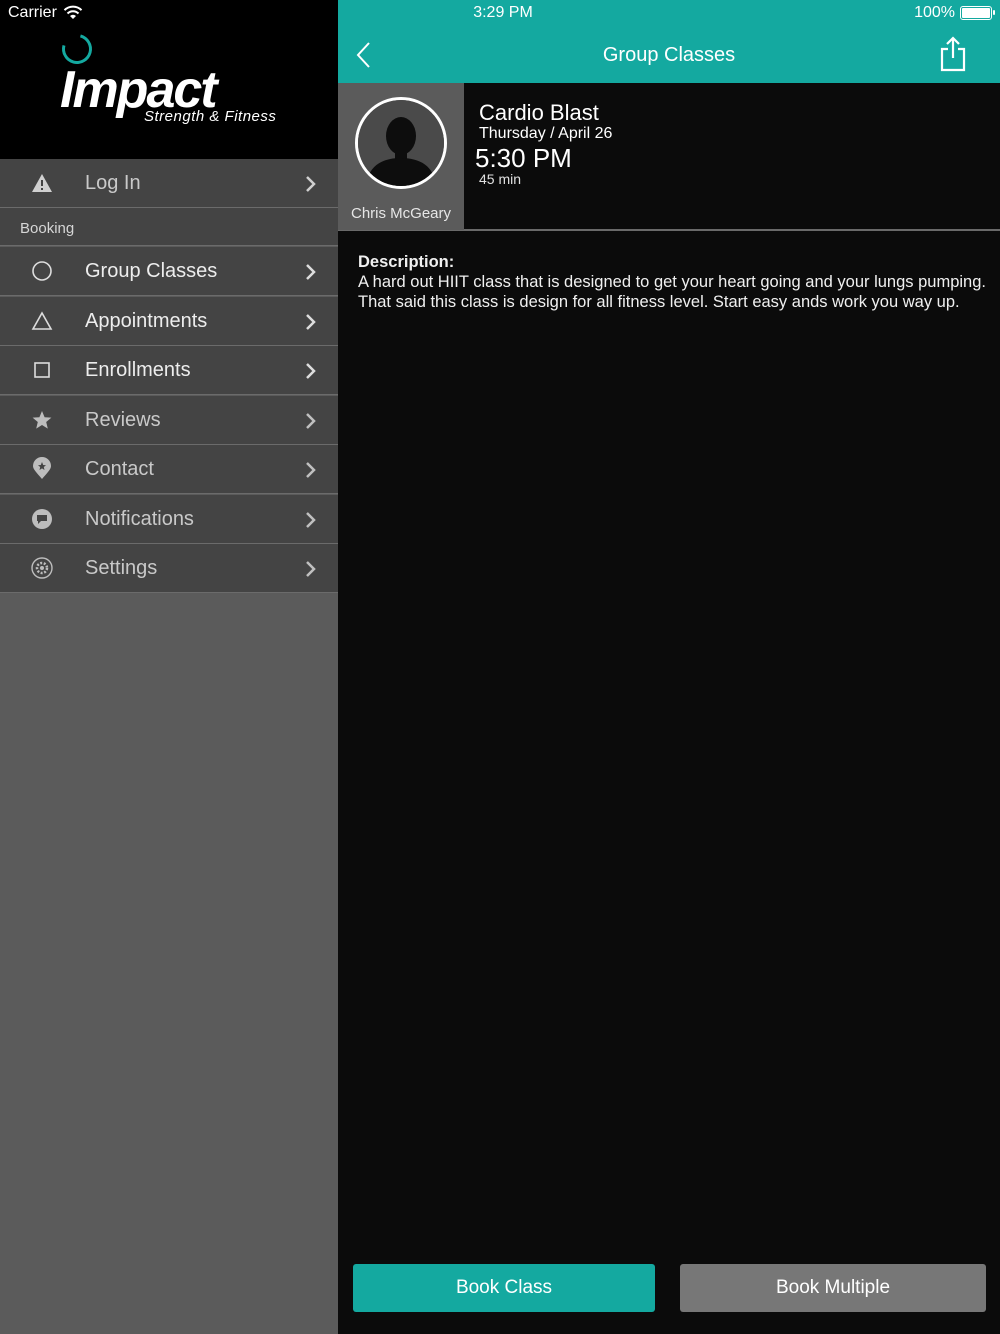 The height and width of the screenshot is (1334, 1000). What do you see at coordinates (169, 420) in the screenshot?
I see `sidebar-item-reviews: Reviews` at bounding box center [169, 420].